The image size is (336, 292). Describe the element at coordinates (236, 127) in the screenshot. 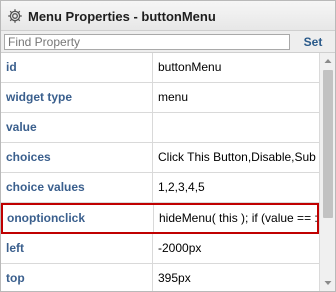

I see `property-value` at that location.